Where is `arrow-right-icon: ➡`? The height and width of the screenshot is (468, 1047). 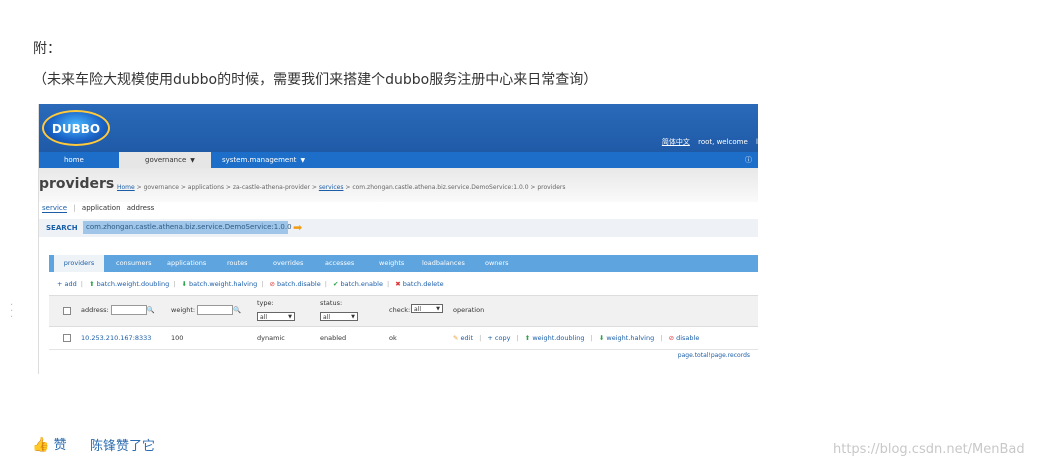
arrow-right-icon: ➡ is located at coordinates (302, 227).